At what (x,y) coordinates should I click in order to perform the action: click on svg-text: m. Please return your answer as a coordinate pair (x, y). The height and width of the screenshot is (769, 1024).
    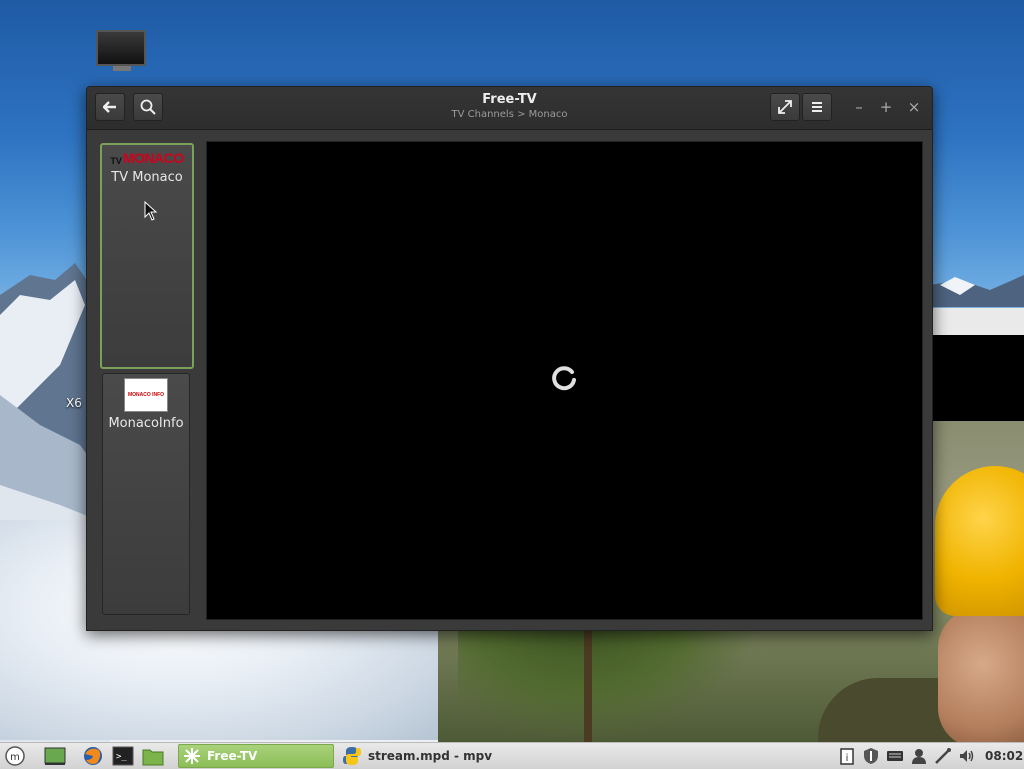
    Looking at the image, I should click on (15, 757).